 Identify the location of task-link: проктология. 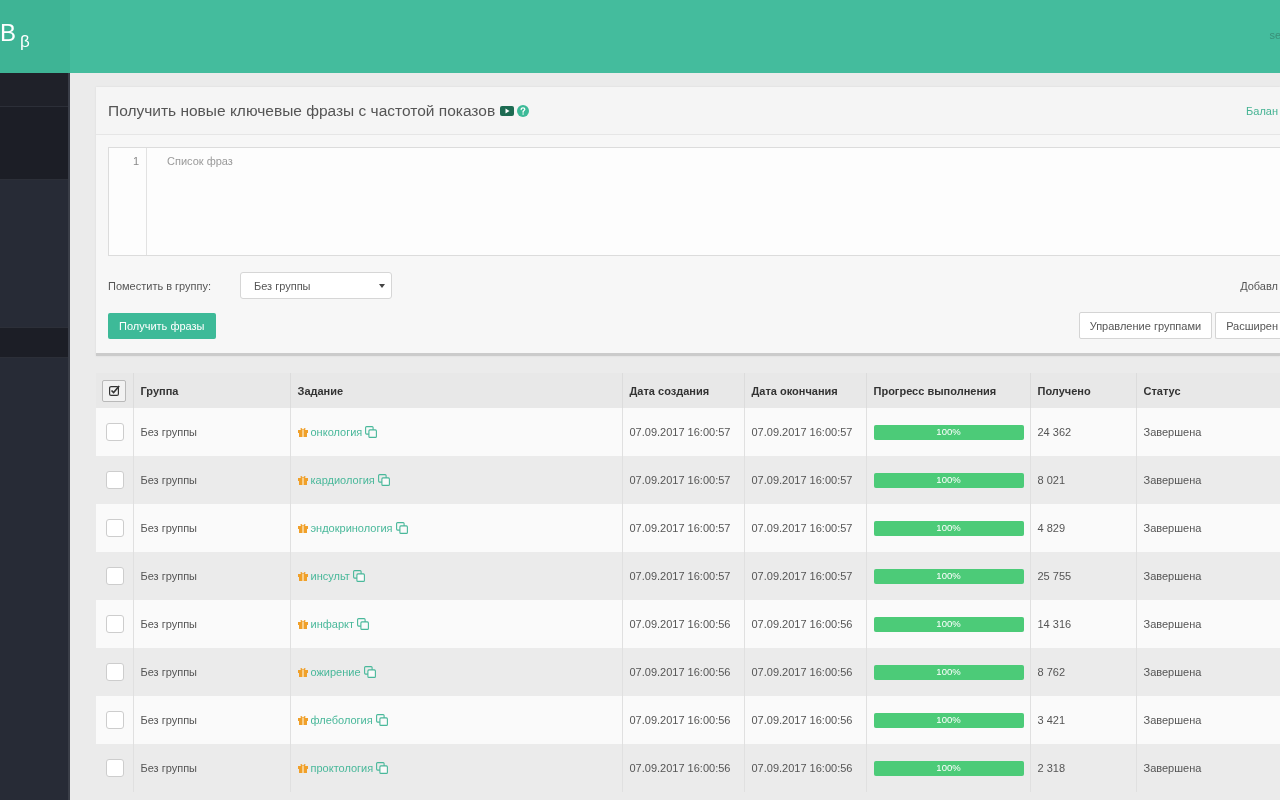
(342, 768).